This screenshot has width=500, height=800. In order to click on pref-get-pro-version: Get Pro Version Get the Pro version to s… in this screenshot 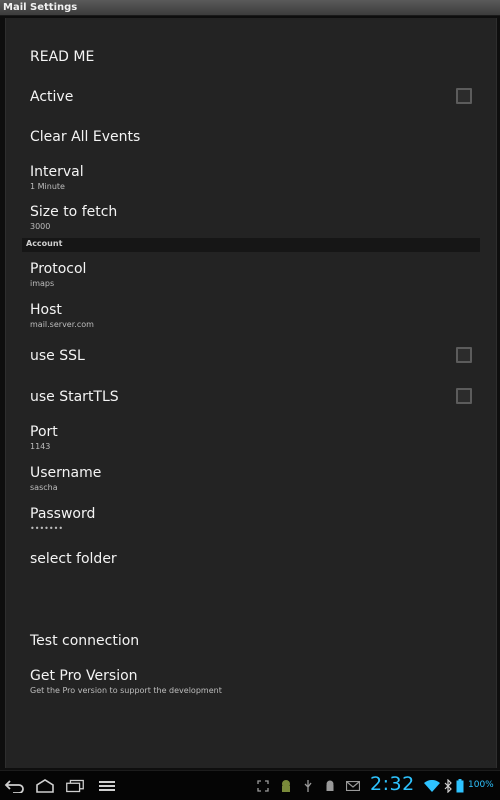, I will do `click(251, 681)`.